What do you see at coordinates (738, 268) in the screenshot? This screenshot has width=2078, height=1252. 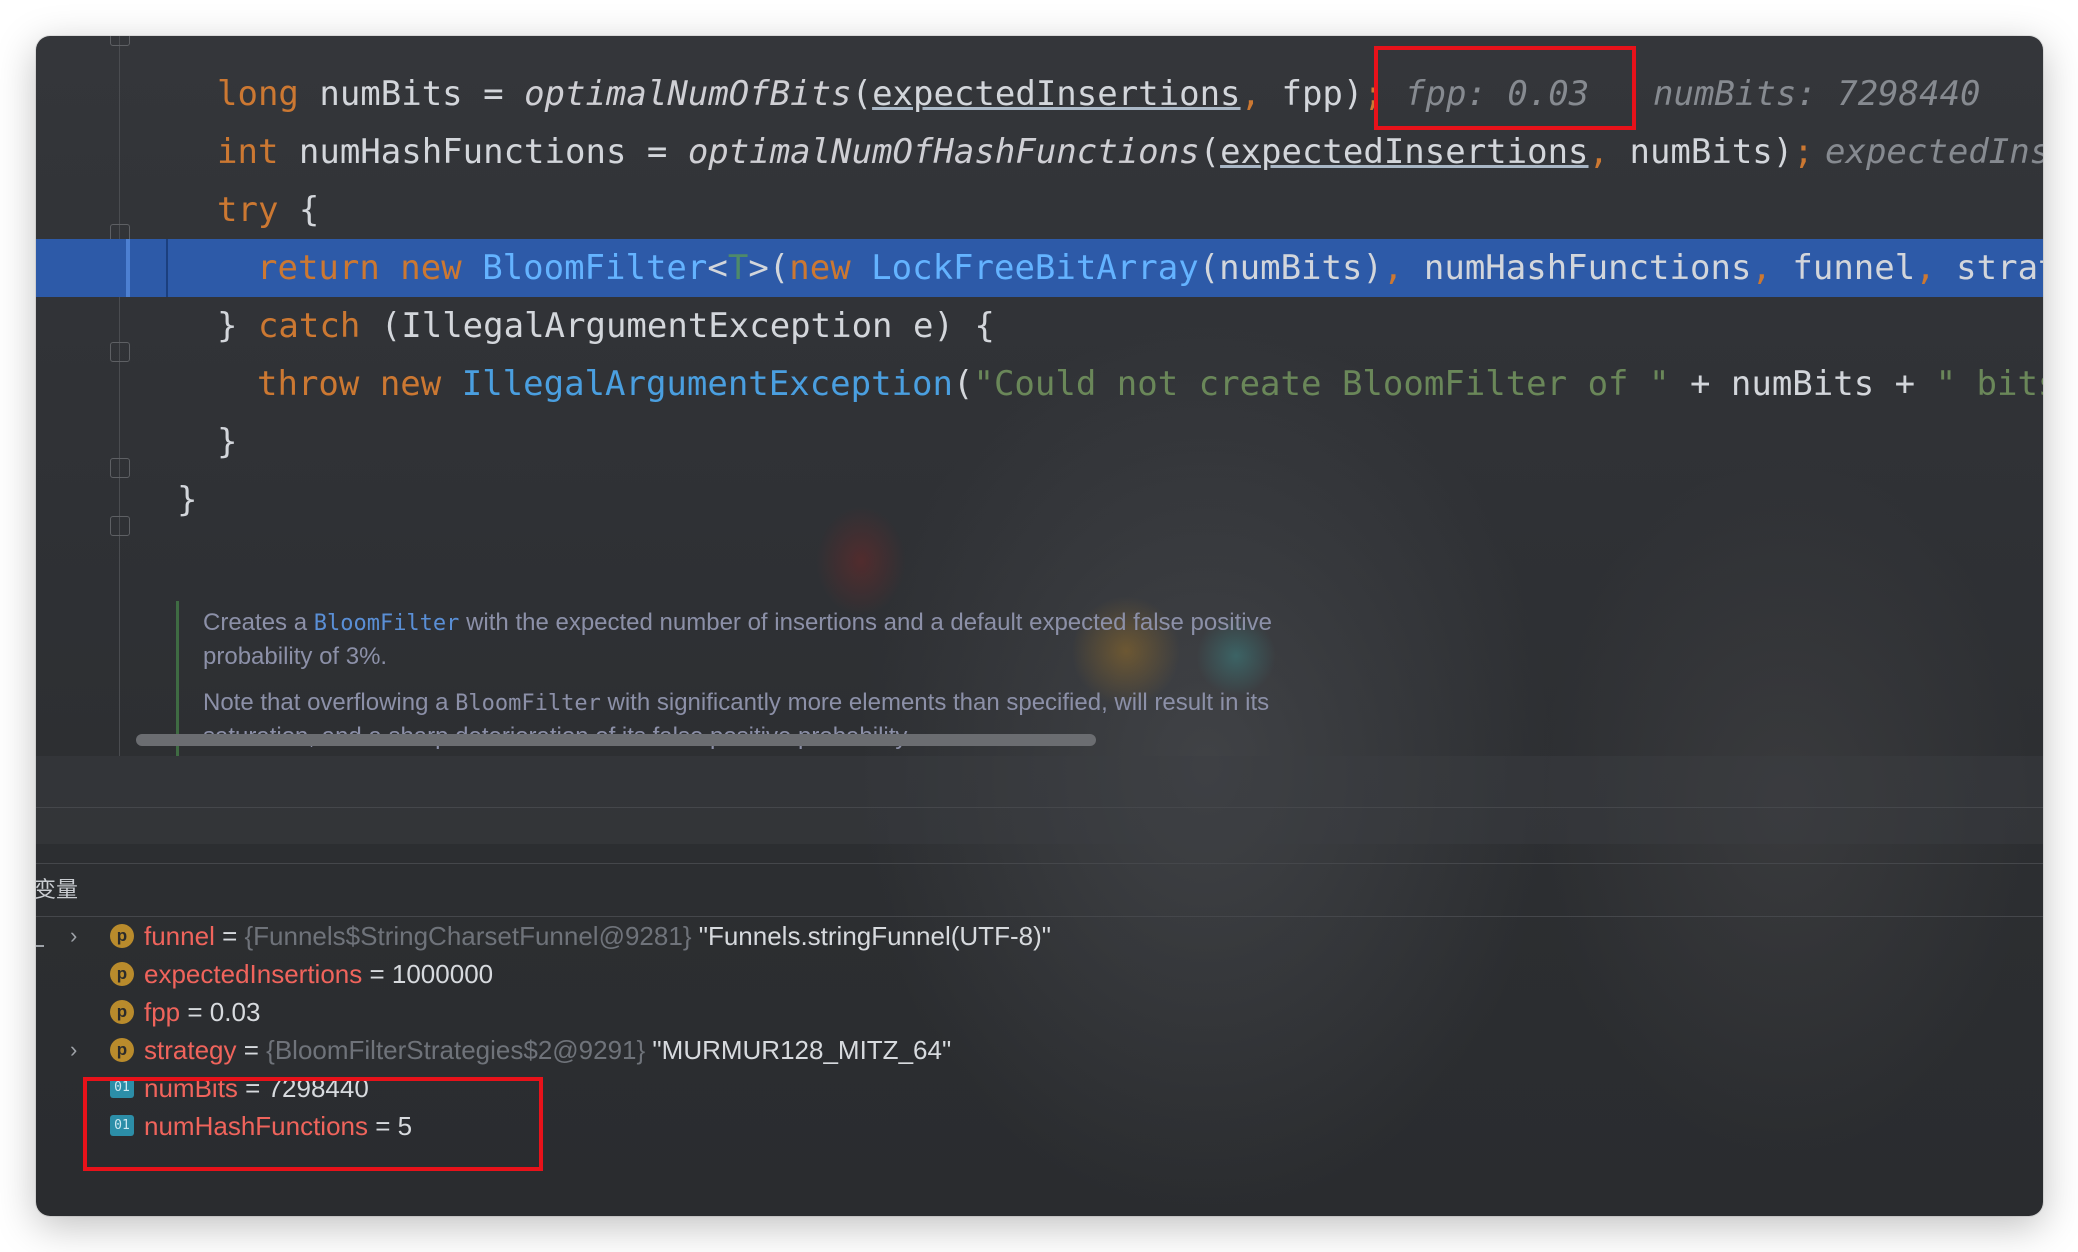 I see `type-parameter: T` at bounding box center [738, 268].